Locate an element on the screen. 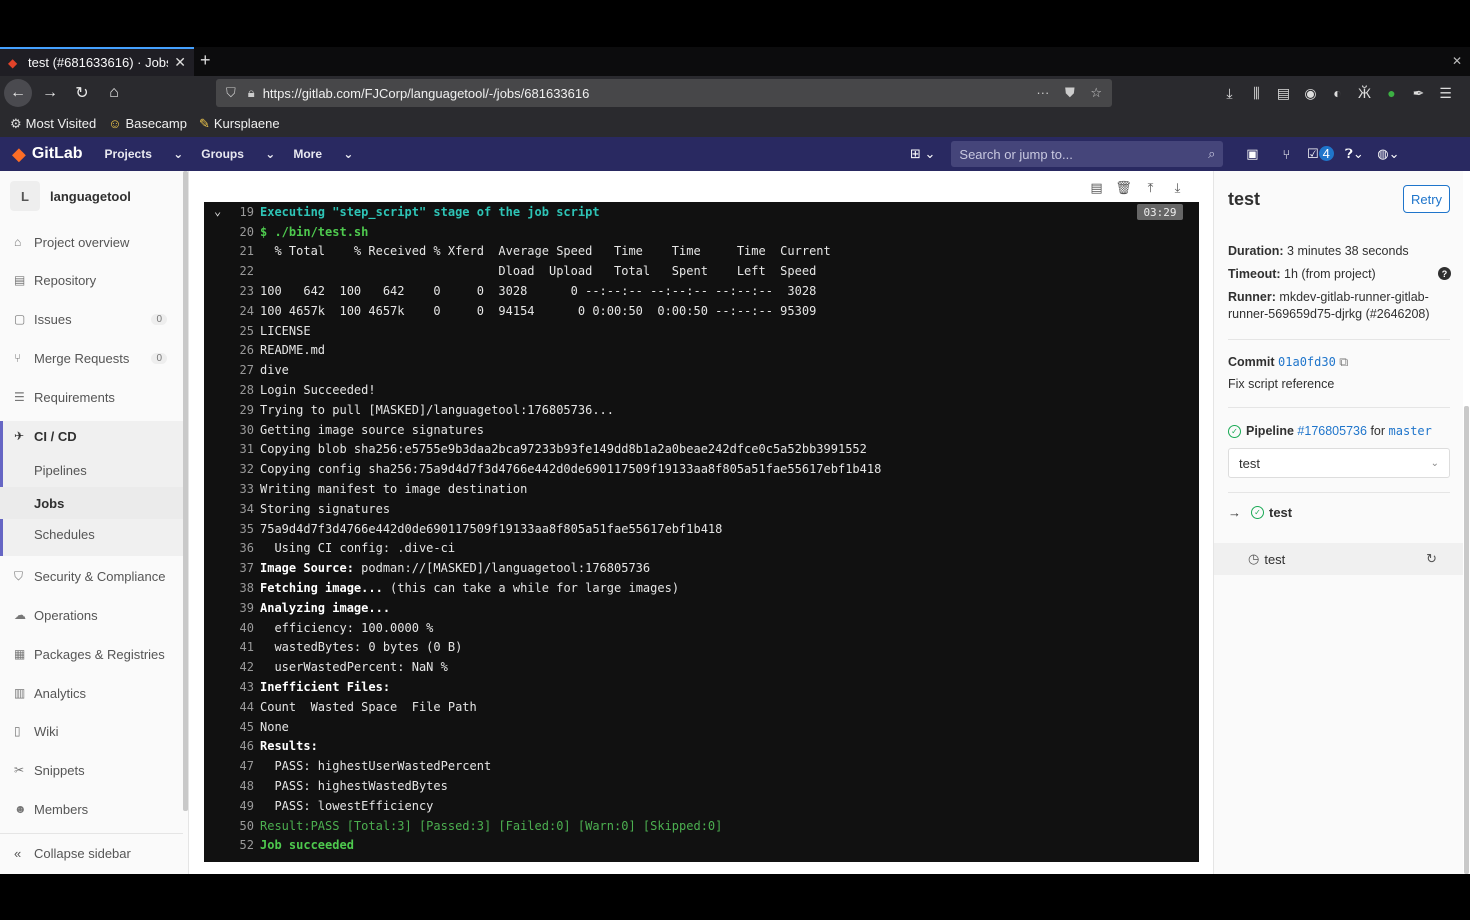  new-item-plus-icon: ⊞ ⌄ is located at coordinates (922, 154).